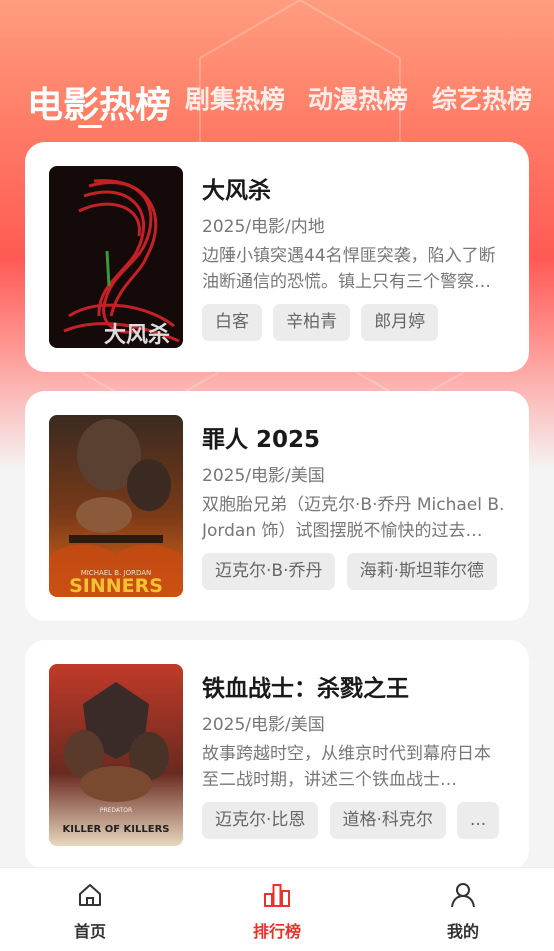 The height and width of the screenshot is (951, 554). I want to click on category-tabs: 电影热榜 剧集热榜 动漫热榜 综艺热榜, so click(277, 100).